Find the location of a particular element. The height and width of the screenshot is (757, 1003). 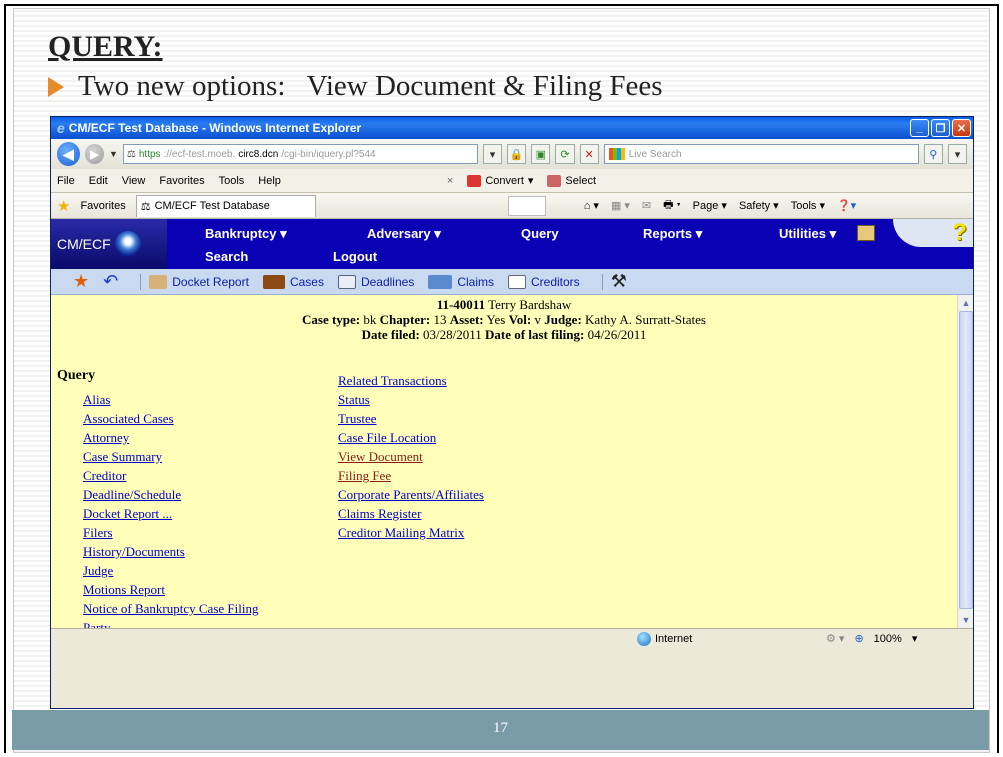

help-question-icon: ? is located at coordinates (959, 233).